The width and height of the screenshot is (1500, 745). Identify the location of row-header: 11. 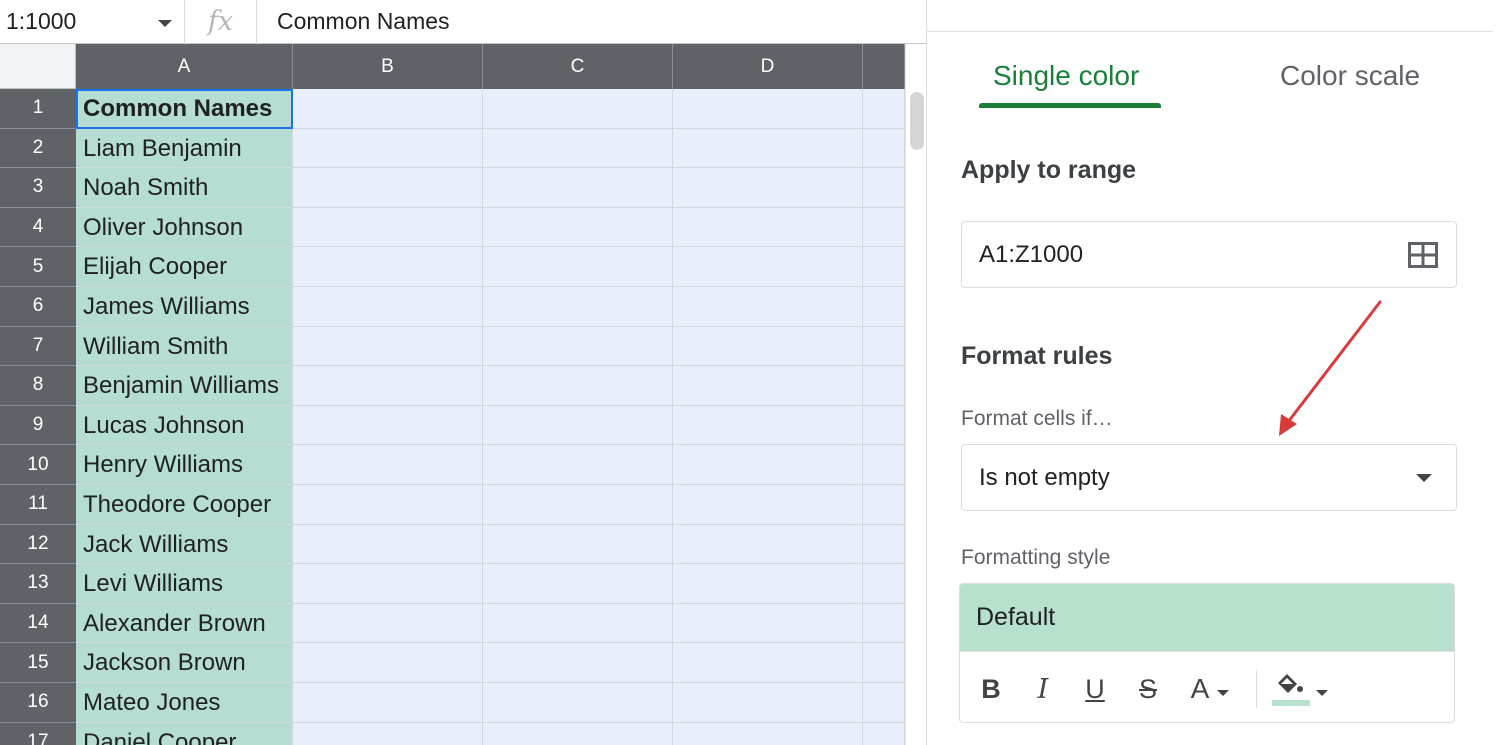
(38, 505).